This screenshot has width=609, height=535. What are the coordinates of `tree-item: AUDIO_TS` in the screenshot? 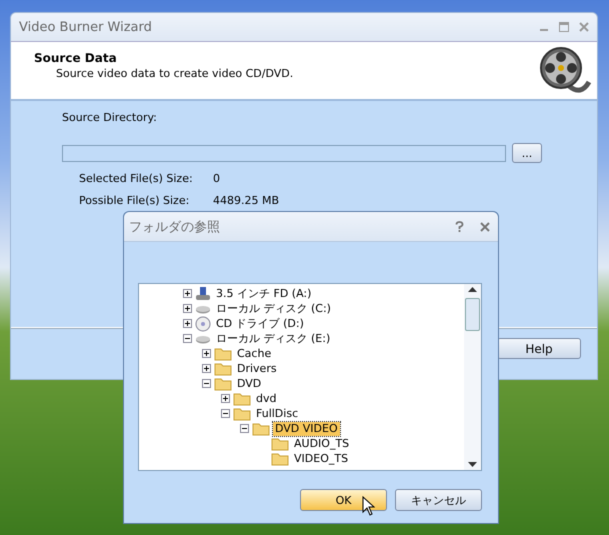 It's located at (322, 443).